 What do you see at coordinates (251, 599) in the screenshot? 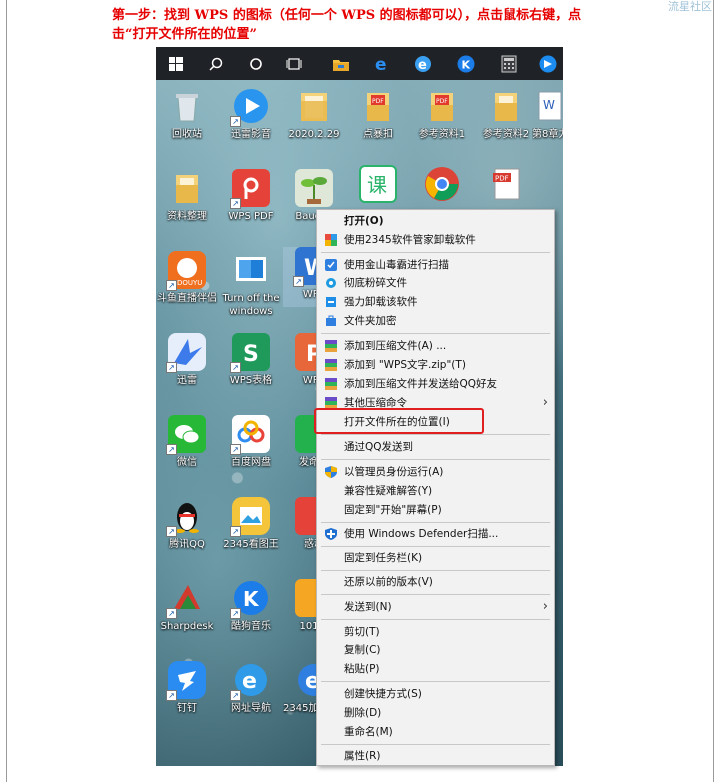
I see `svg-text: K` at bounding box center [251, 599].